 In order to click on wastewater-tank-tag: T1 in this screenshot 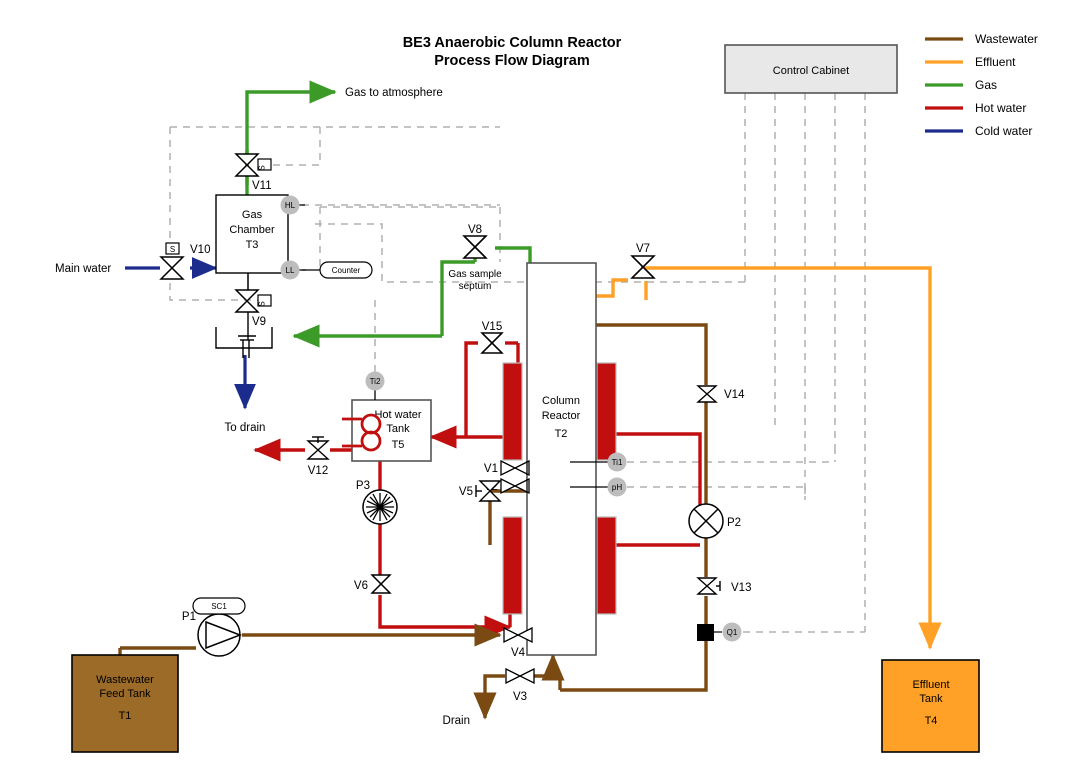, I will do `click(125, 716)`.